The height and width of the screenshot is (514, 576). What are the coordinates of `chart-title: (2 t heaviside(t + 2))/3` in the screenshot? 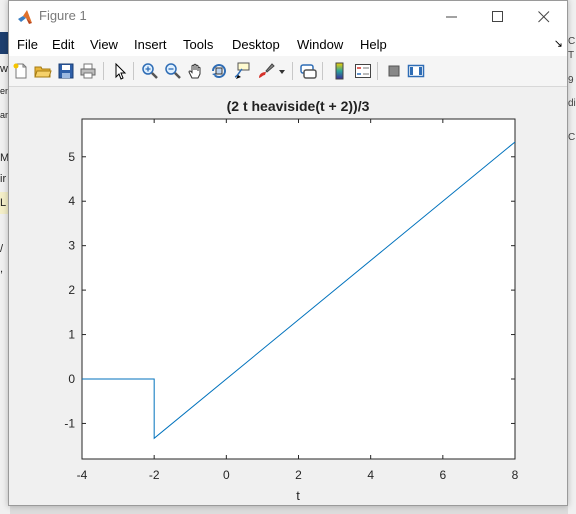 It's located at (298, 106).